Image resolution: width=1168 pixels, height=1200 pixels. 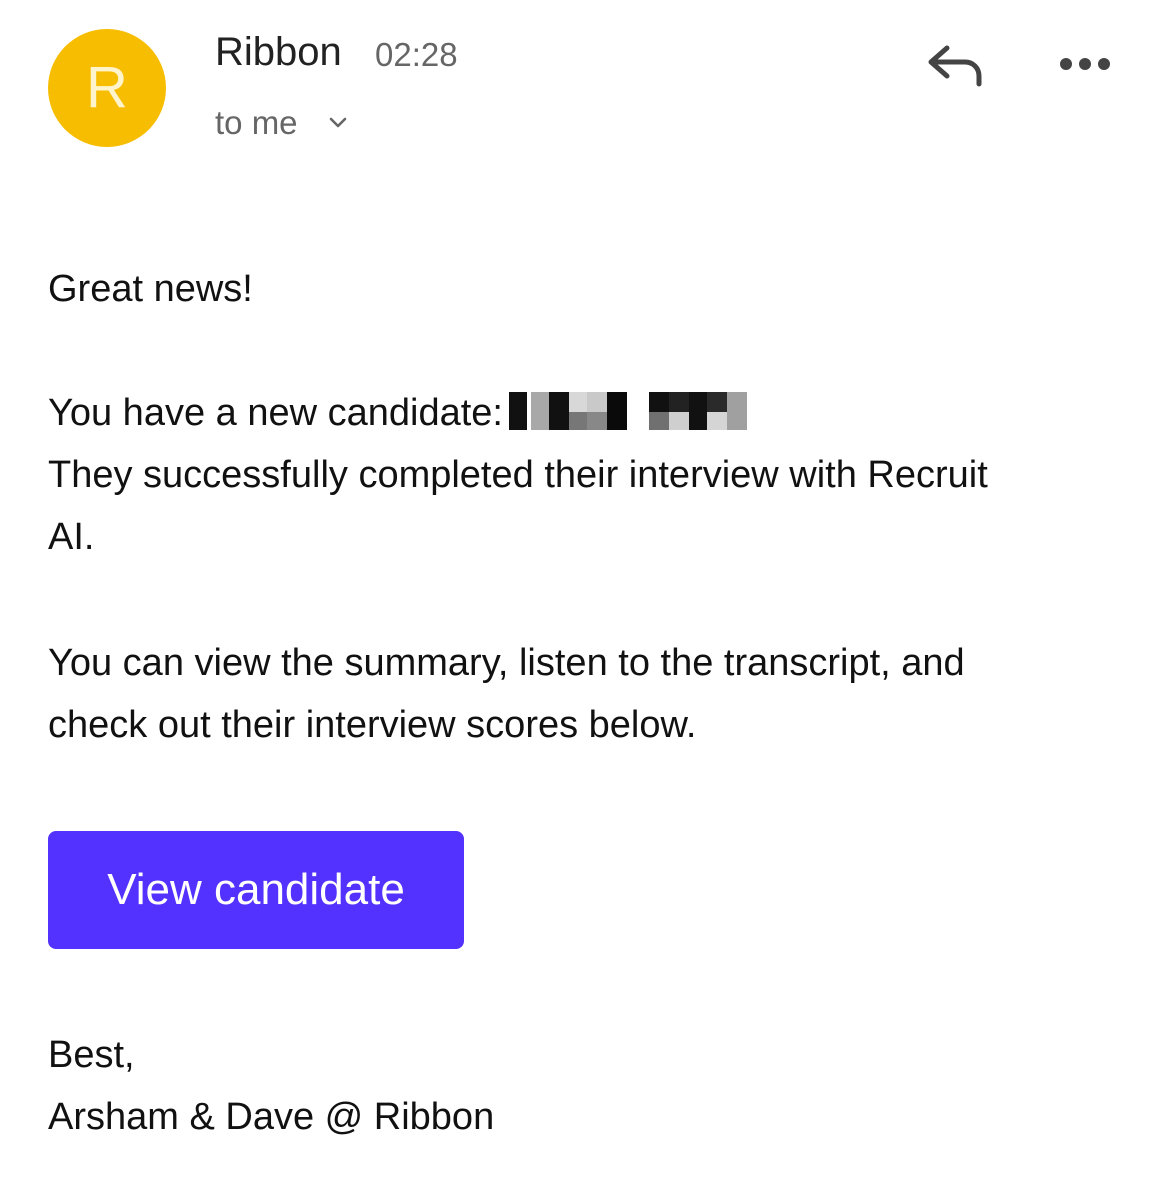 What do you see at coordinates (1085, 64) in the screenshot?
I see `more-options-icon` at bounding box center [1085, 64].